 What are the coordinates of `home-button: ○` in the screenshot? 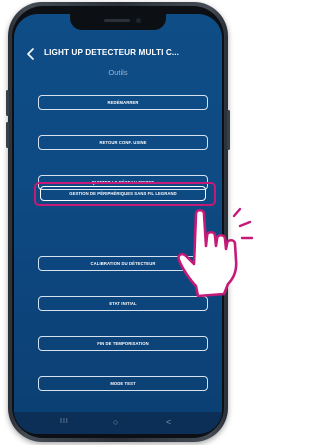 It's located at (115, 422).